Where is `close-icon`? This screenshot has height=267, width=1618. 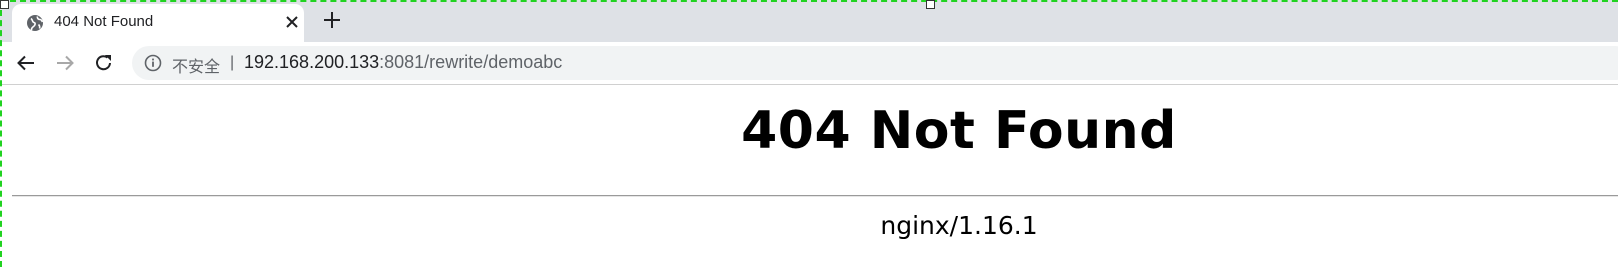 close-icon is located at coordinates (292, 22).